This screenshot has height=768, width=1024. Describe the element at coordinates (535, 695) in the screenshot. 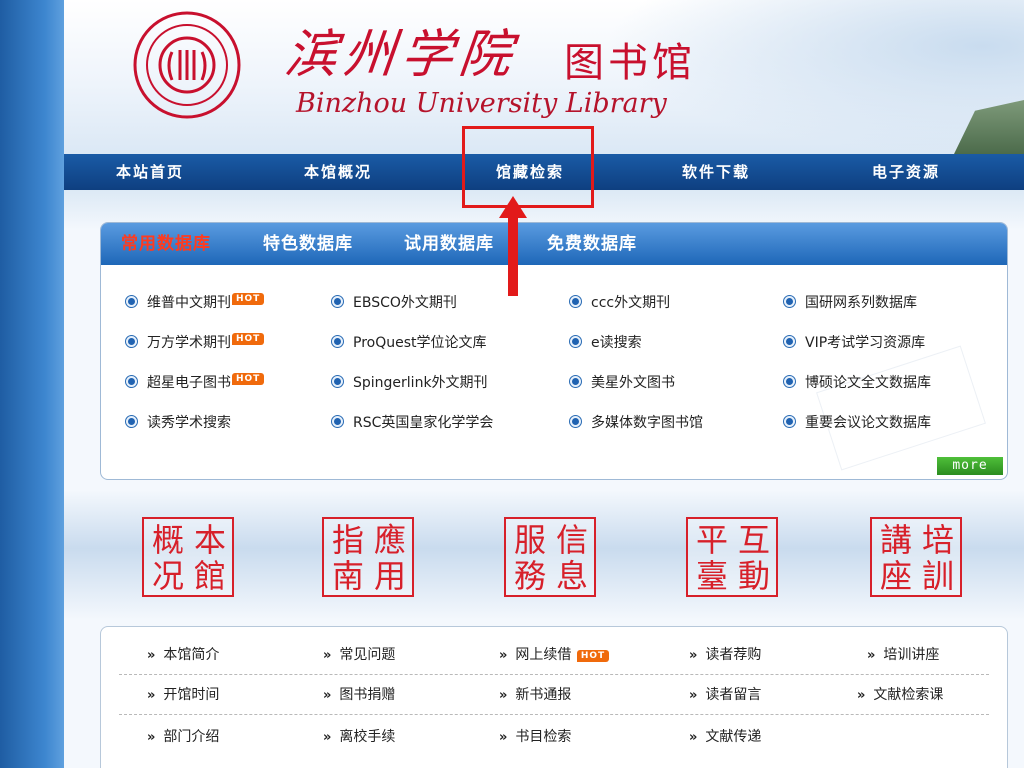

I see `link-new-books: » 新书通报` at that location.